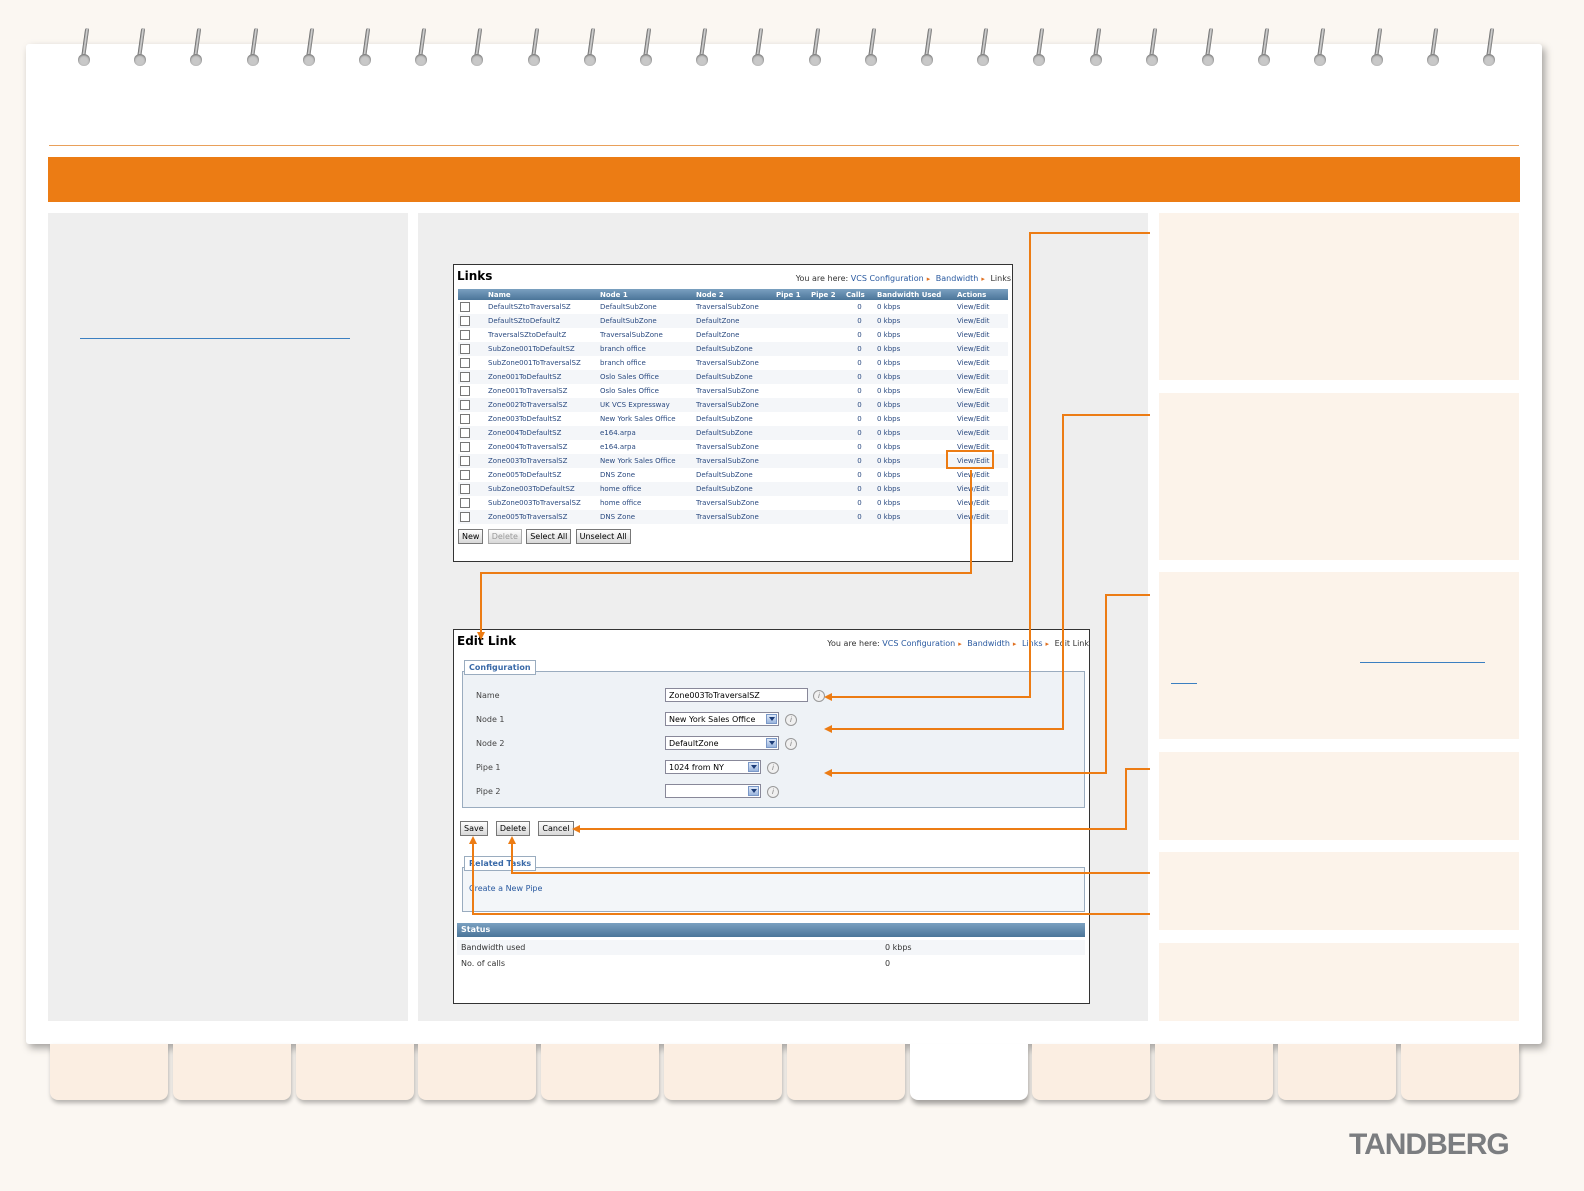 Image resolution: width=1584 pixels, height=1191 pixels. I want to click on tandberg-logo: TANDBERG, so click(1429, 1144).